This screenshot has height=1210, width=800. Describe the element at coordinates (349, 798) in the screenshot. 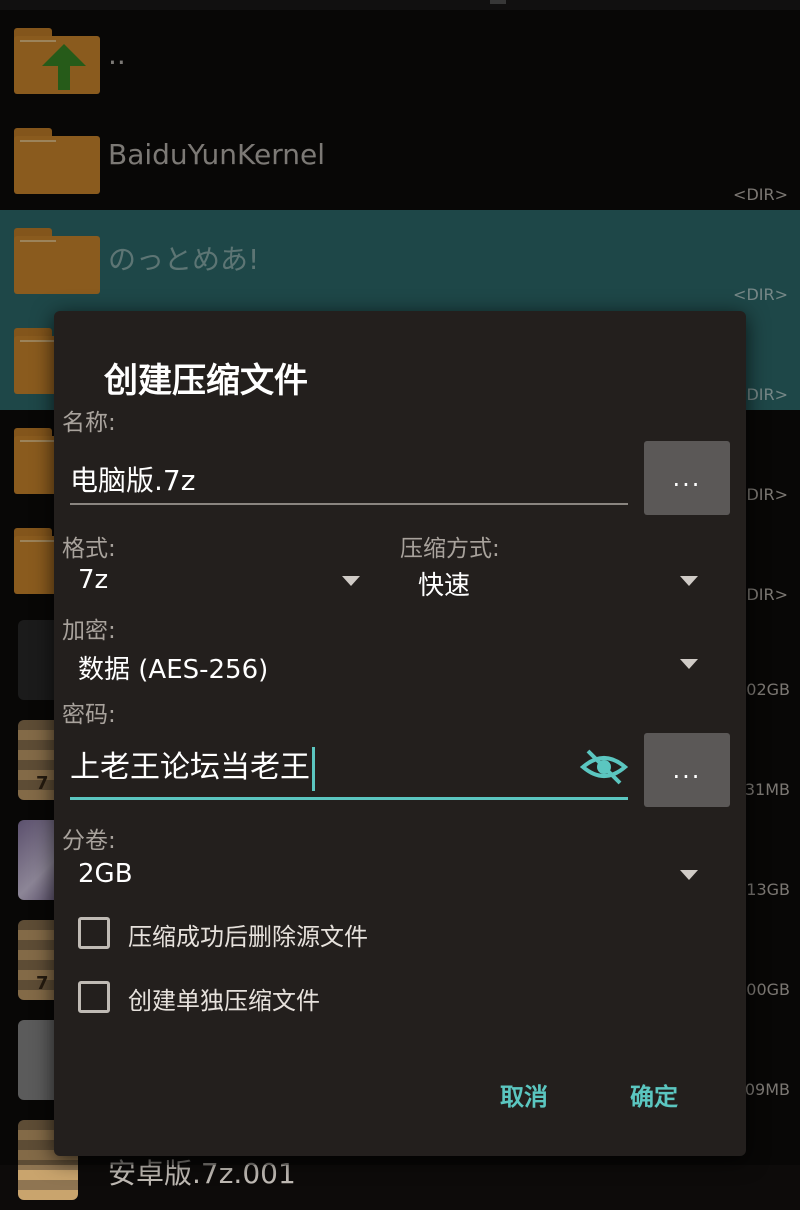

I see `password-underline` at that location.